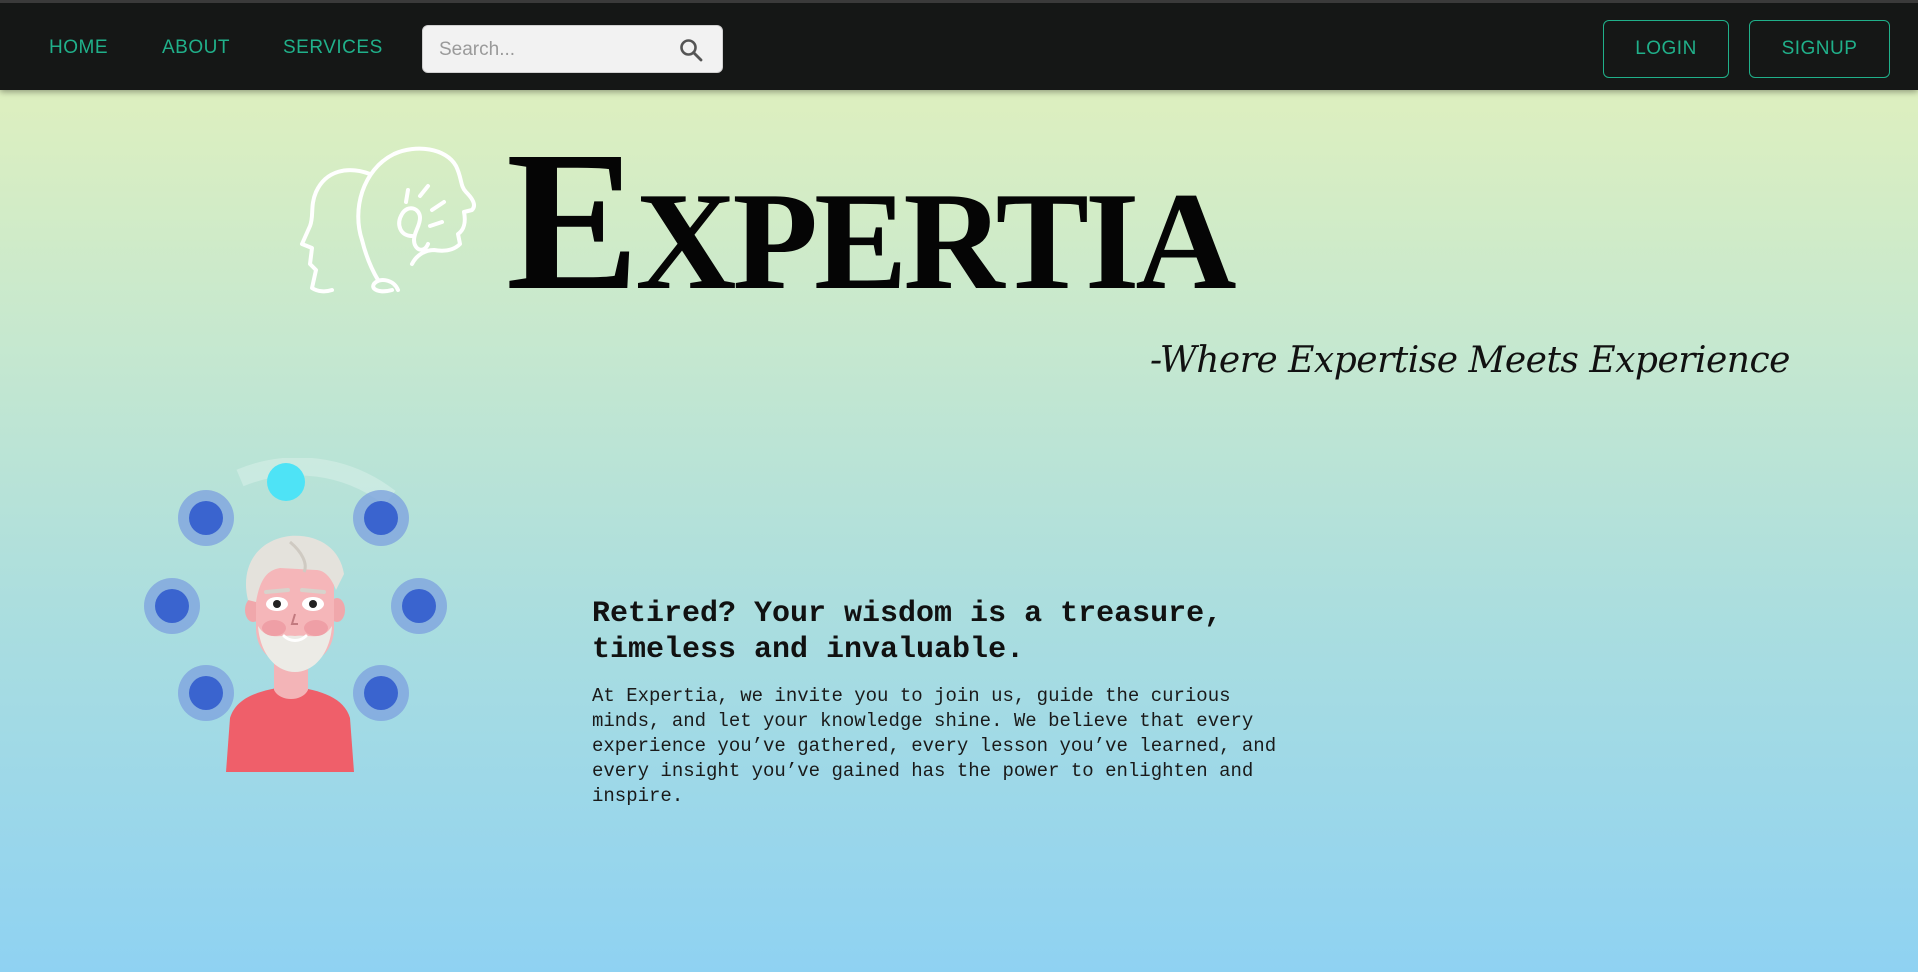 This screenshot has height=972, width=1918. Describe the element at coordinates (333, 48) in the screenshot. I see `nav-services-link: SERVICES` at that location.